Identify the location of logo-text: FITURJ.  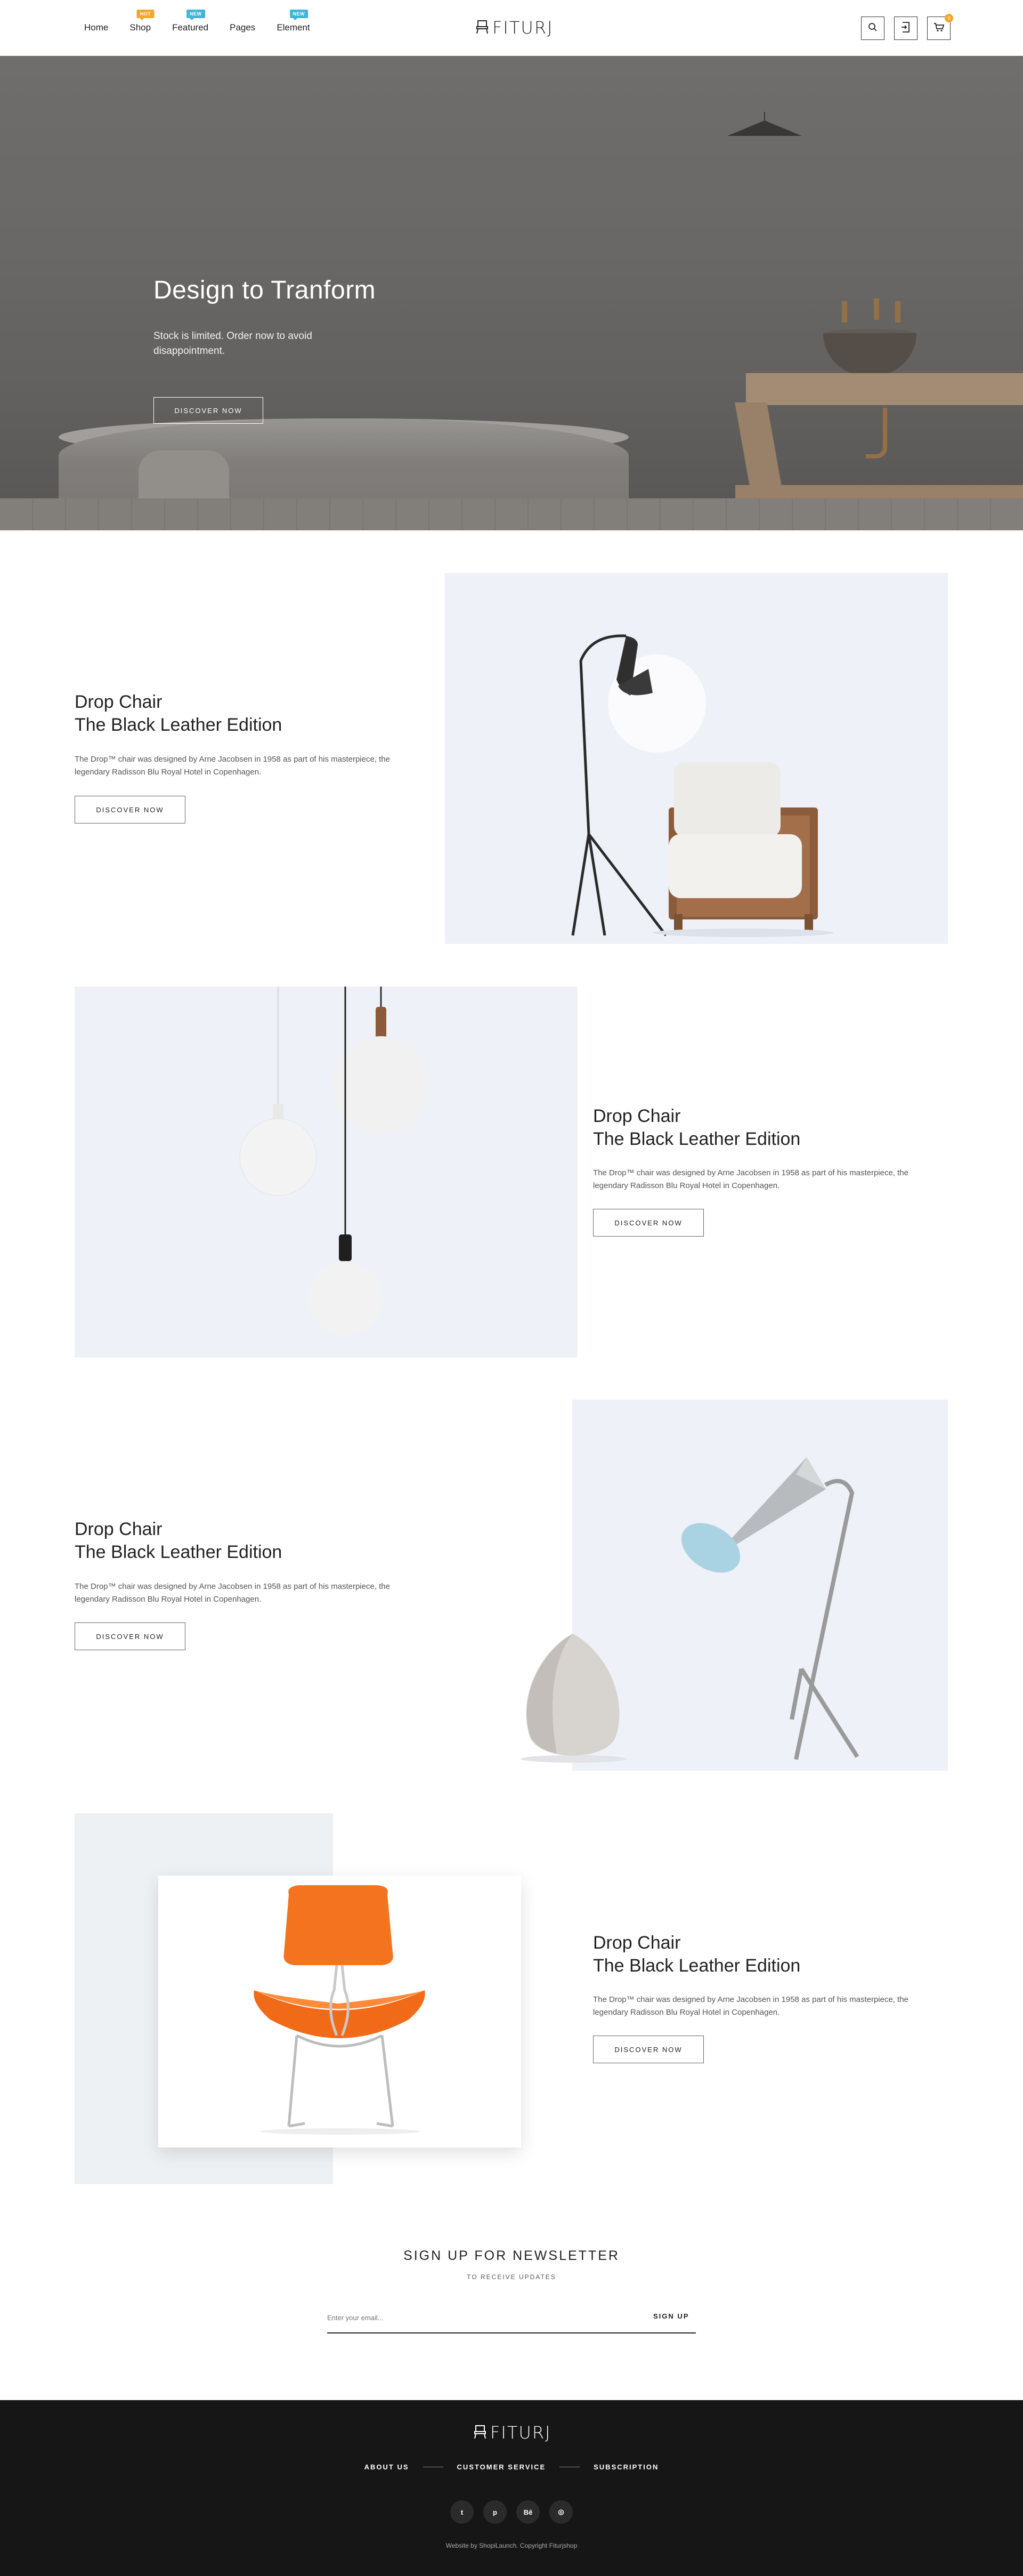
(523, 28).